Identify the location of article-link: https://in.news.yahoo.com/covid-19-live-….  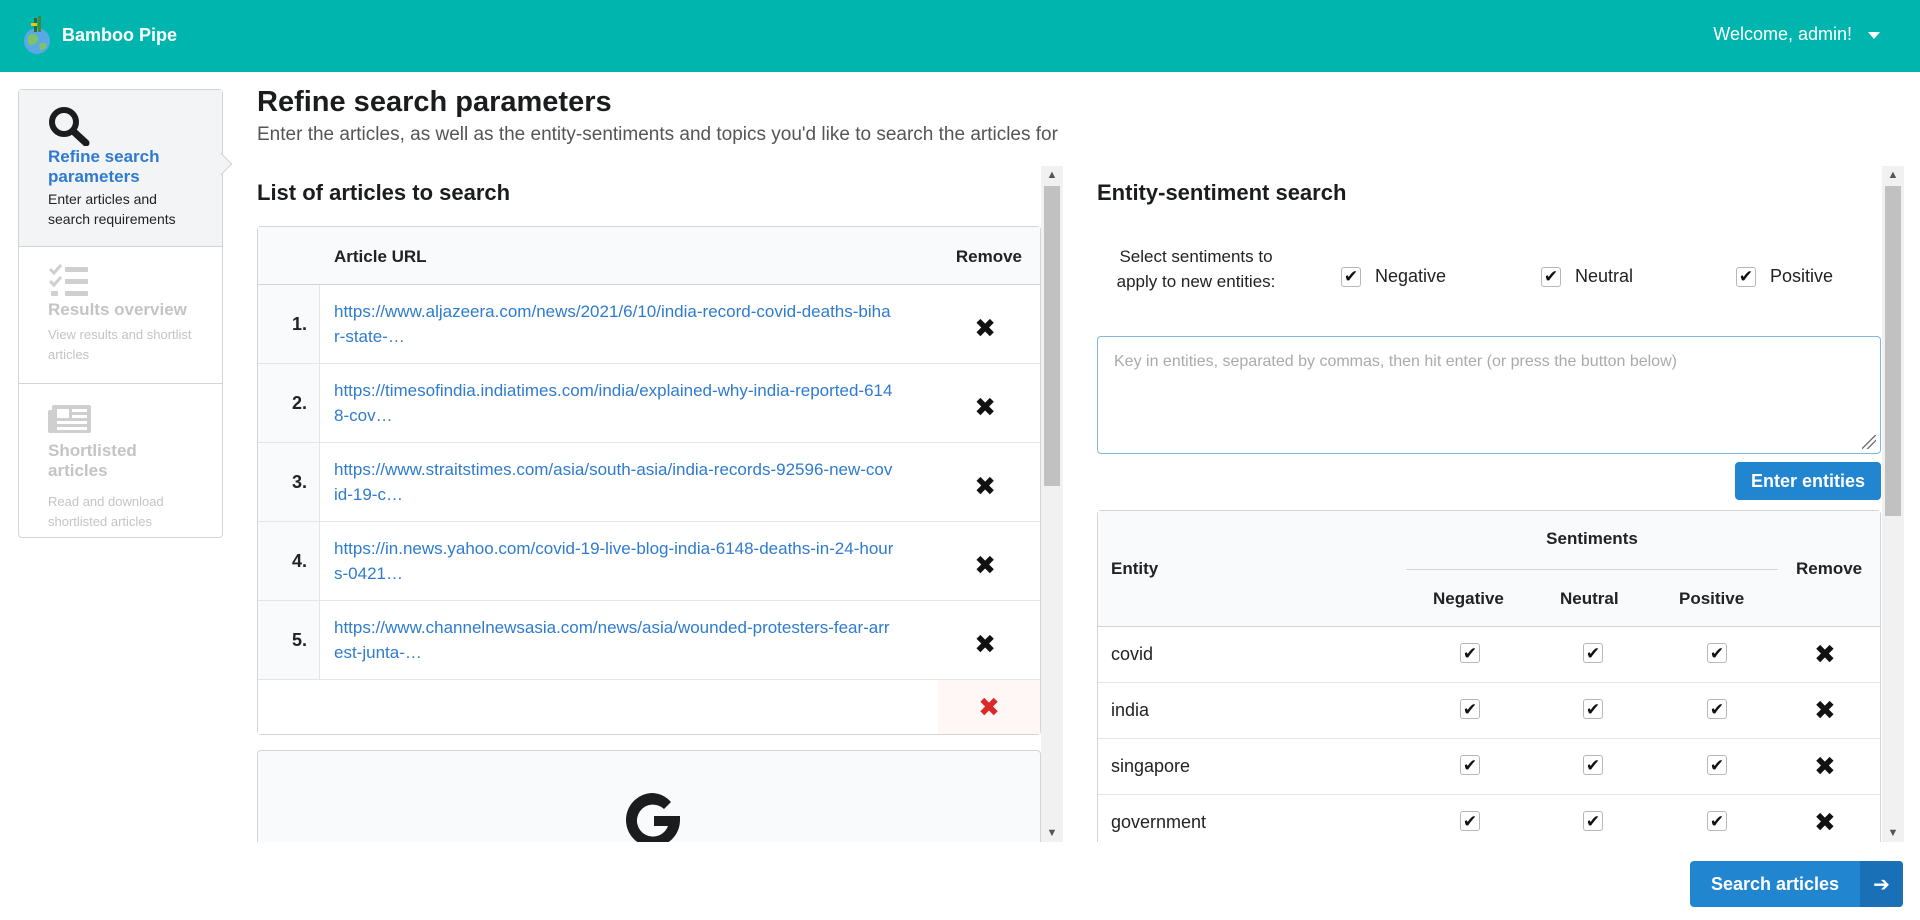
(614, 561).